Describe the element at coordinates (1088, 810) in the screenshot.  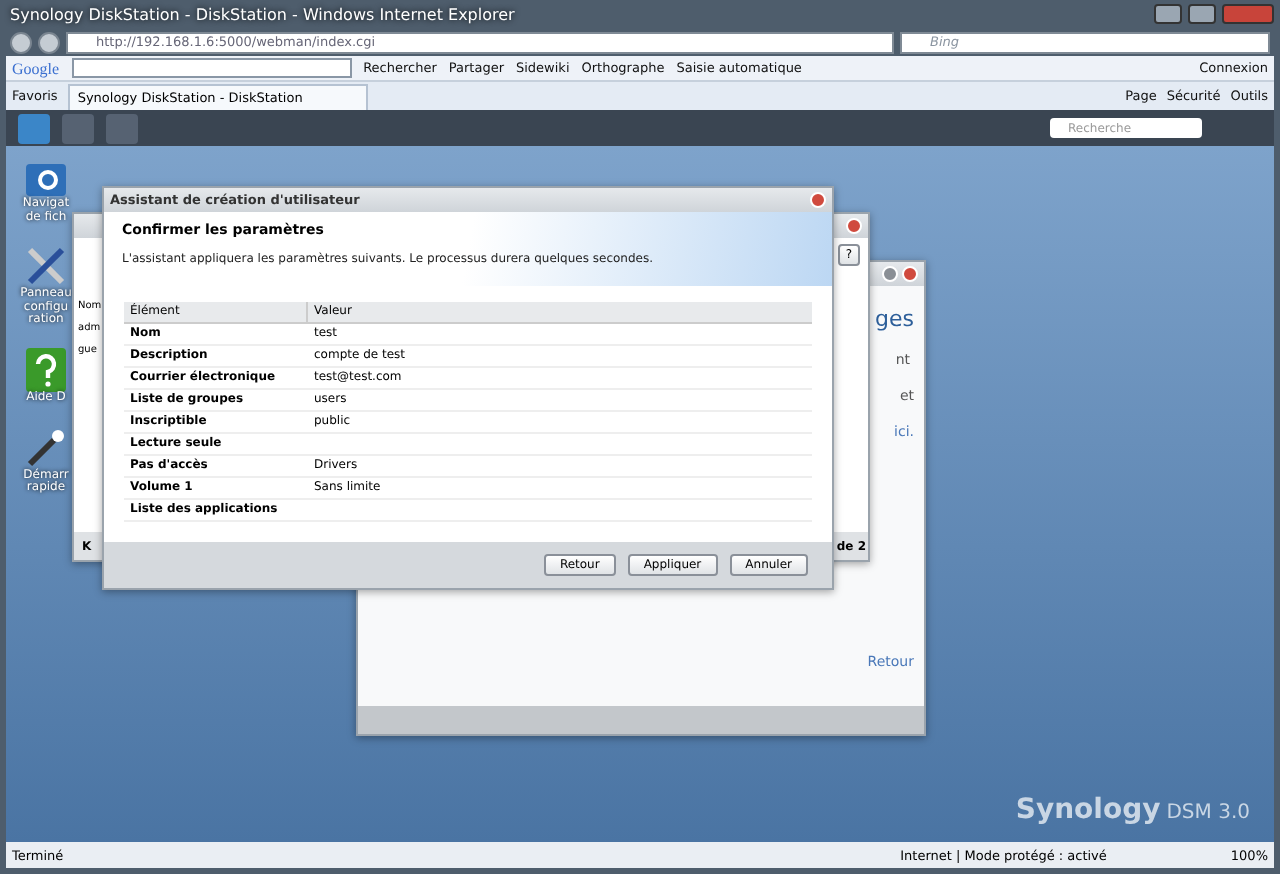
I see `brand-logo: Synology` at that location.